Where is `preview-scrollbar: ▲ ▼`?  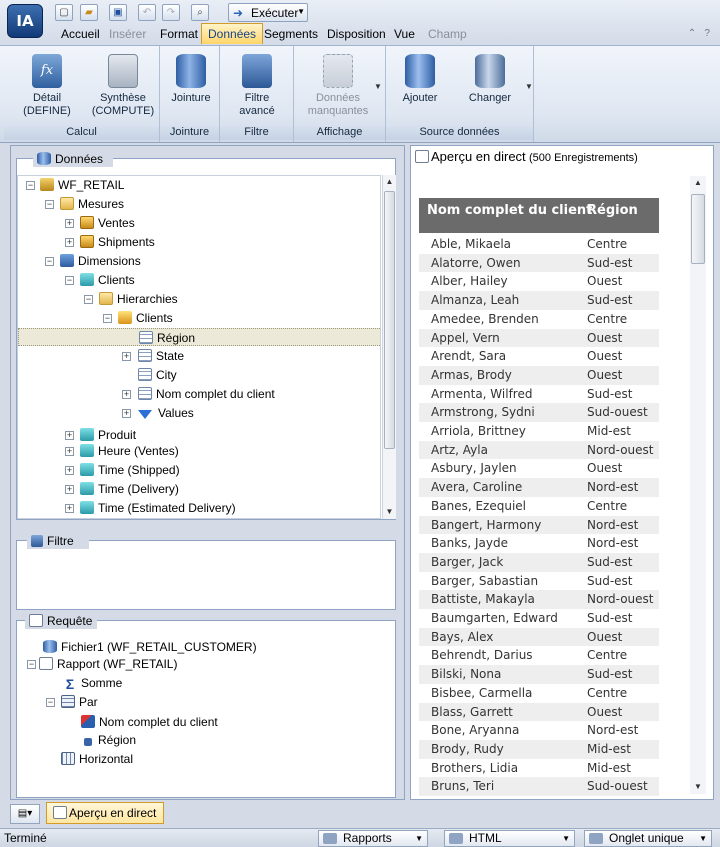 preview-scrollbar: ▲ ▼ is located at coordinates (698, 485).